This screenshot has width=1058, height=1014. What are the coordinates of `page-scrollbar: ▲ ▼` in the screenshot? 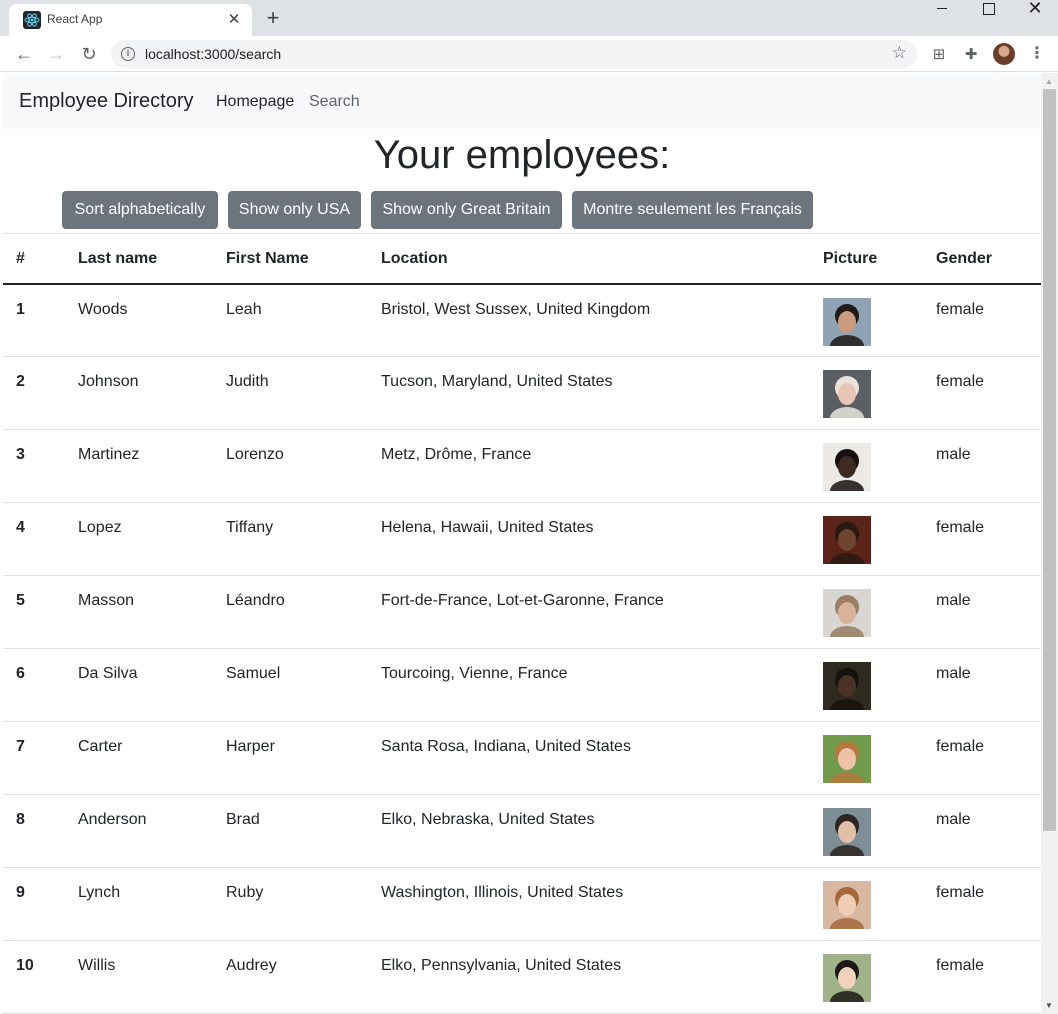 It's located at (1049, 543).